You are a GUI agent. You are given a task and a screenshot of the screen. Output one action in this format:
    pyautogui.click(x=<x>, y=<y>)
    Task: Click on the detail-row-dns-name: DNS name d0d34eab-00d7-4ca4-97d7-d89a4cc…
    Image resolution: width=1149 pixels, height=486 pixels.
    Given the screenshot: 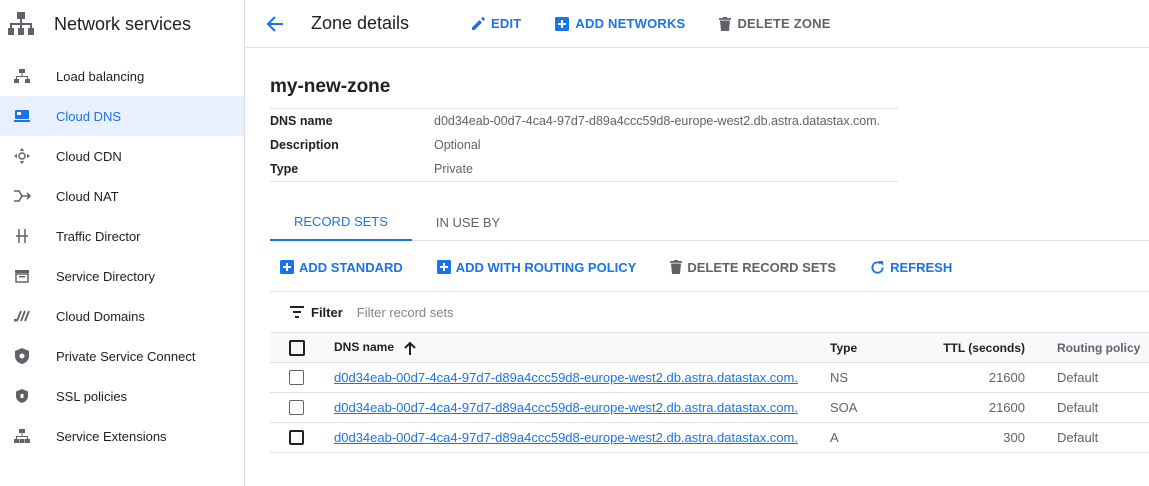 What is the action you would take?
    pyautogui.click(x=584, y=121)
    